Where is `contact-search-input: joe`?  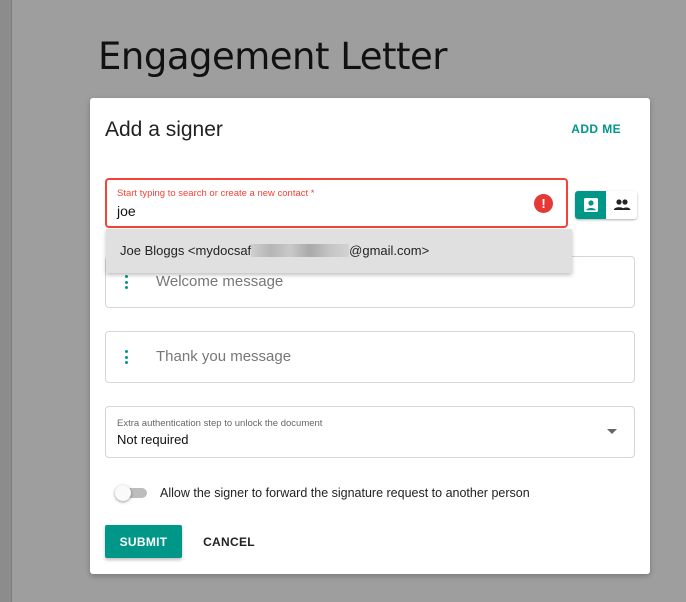
contact-search-input: joe is located at coordinates (126, 211).